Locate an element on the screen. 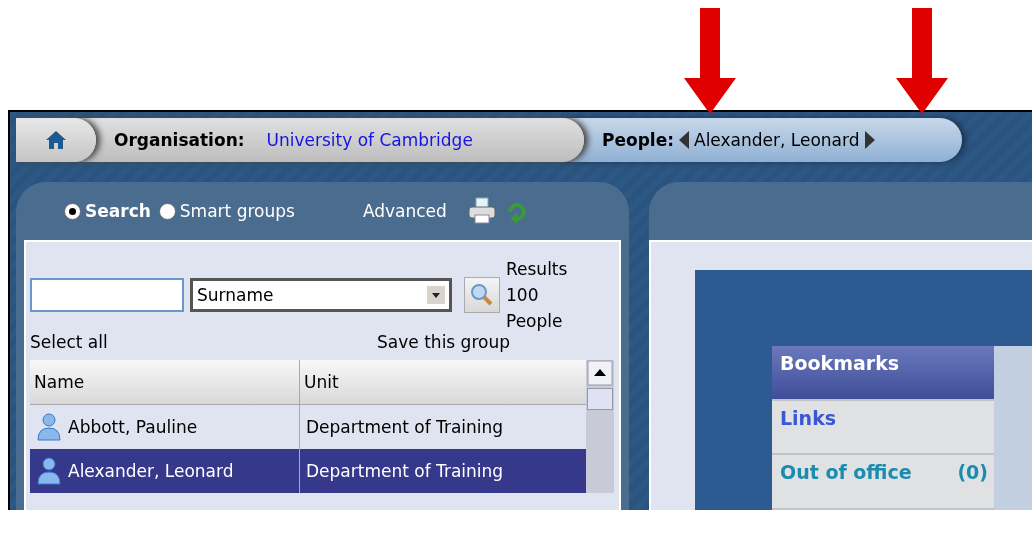 The height and width of the screenshot is (535, 1032). home-icon is located at coordinates (56, 140).